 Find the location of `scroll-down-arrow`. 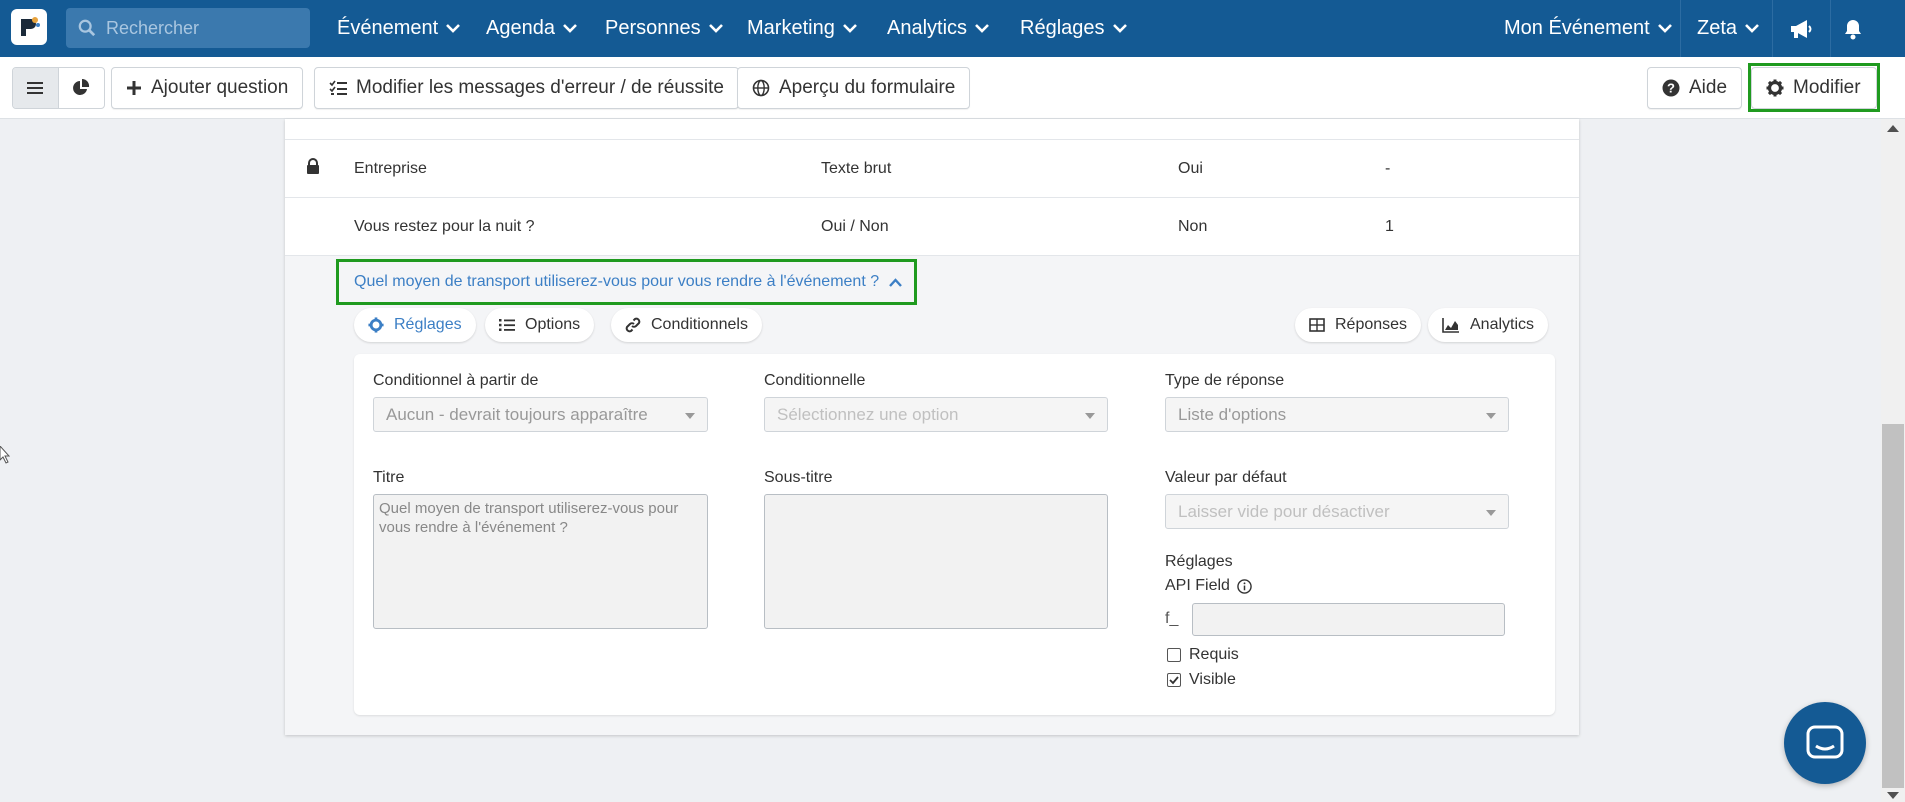

scroll-down-arrow is located at coordinates (1893, 795).